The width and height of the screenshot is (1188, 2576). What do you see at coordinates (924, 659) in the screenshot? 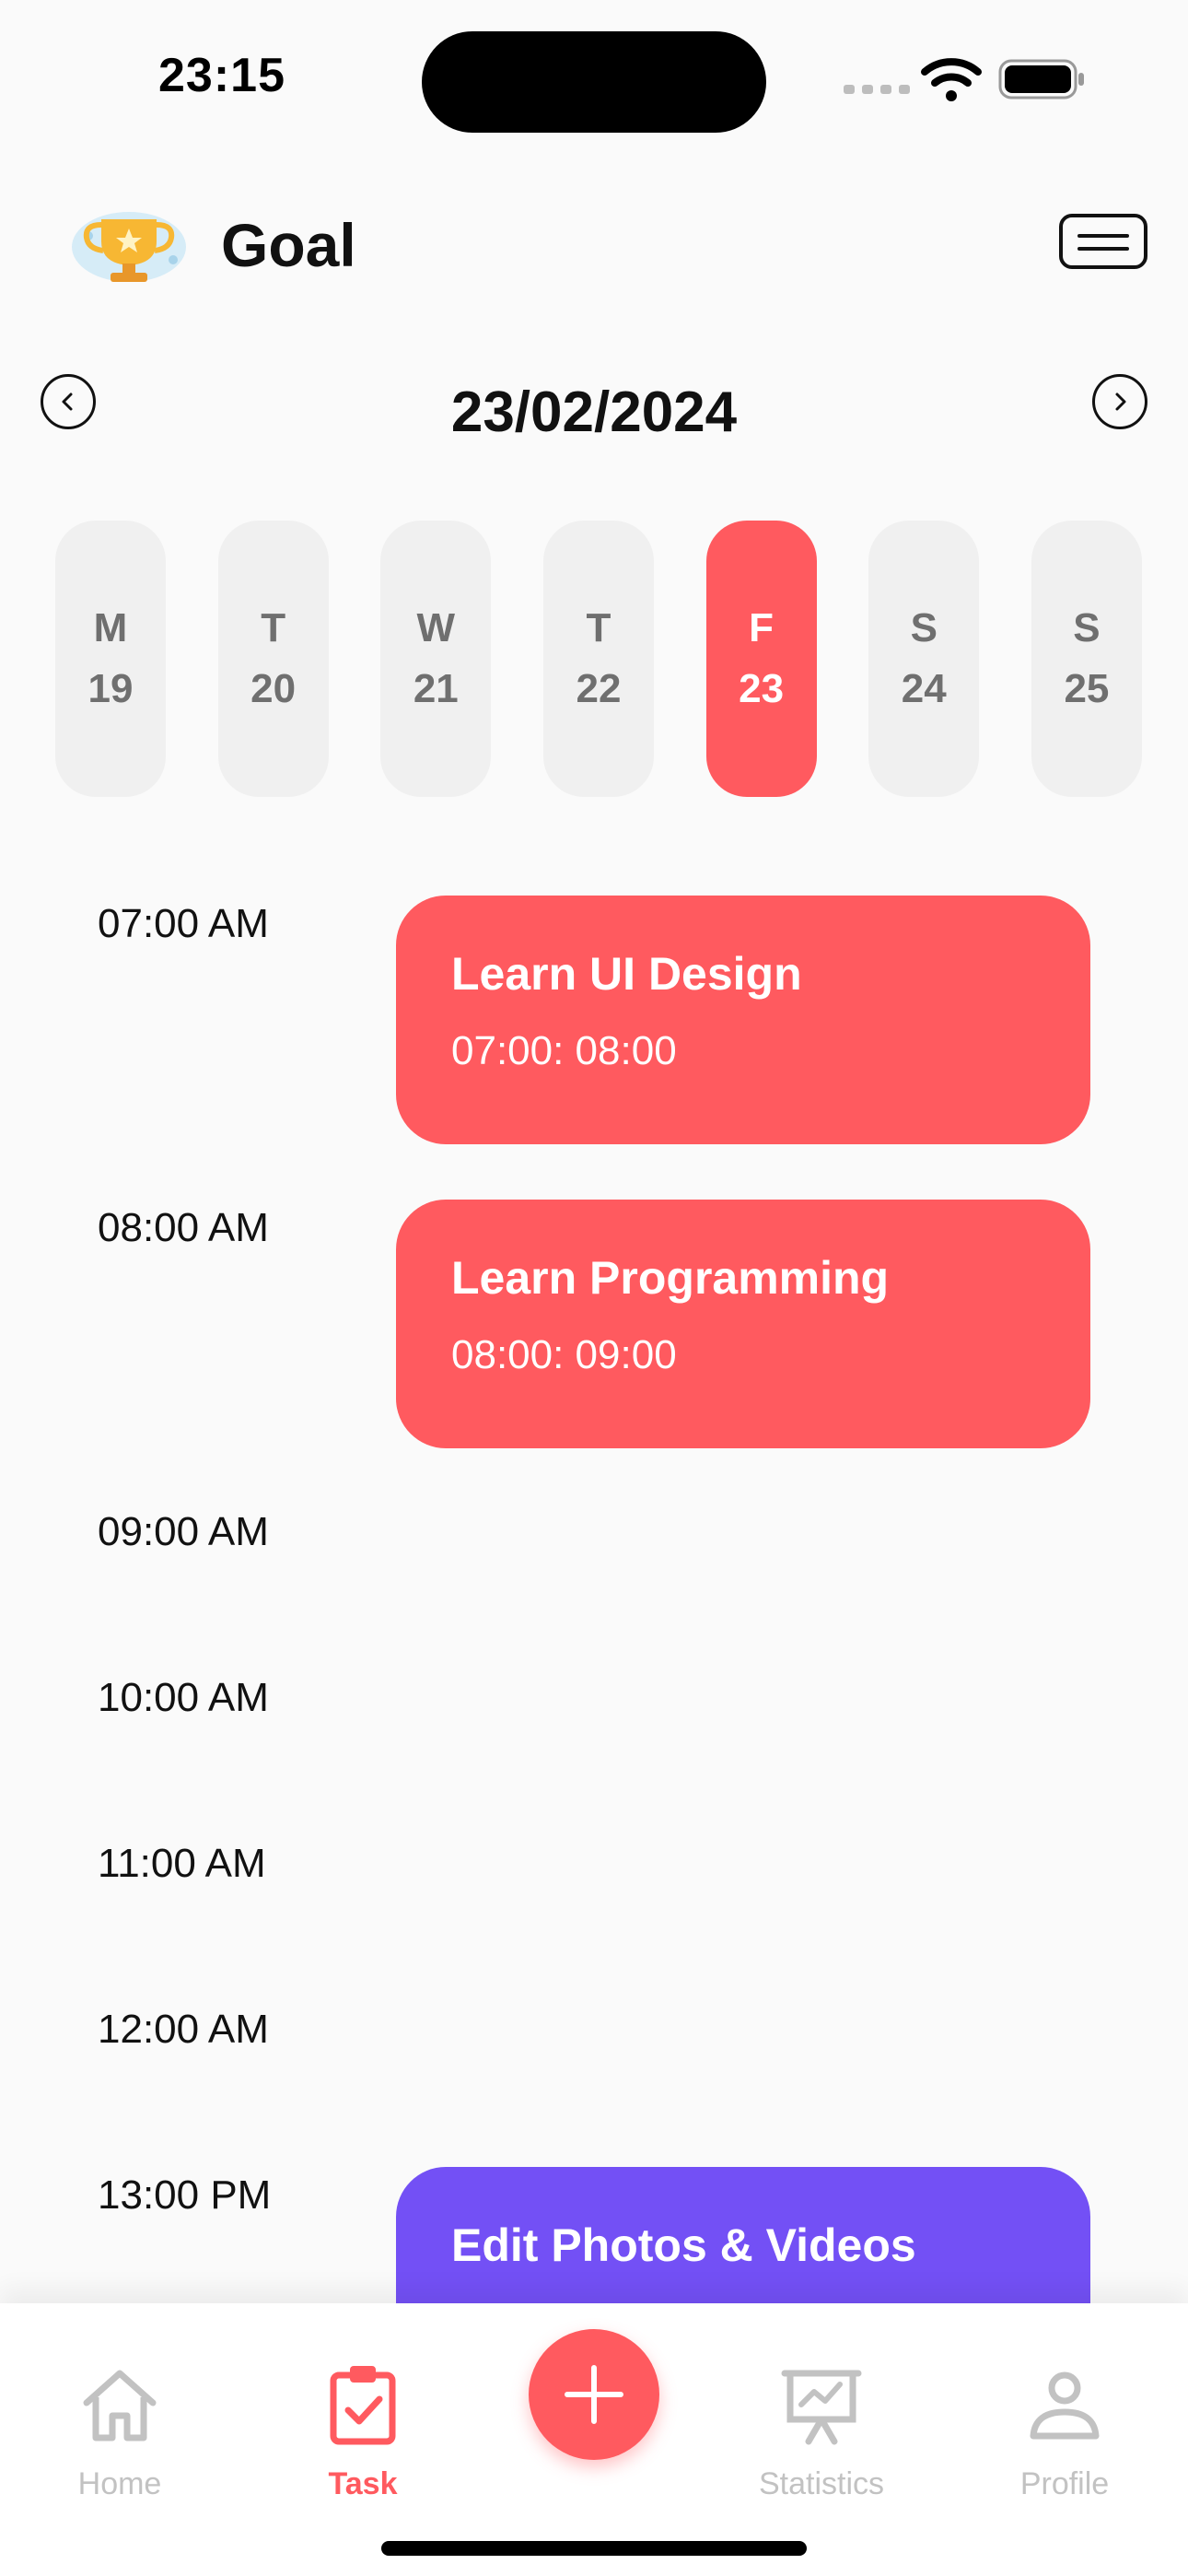
I see `day-pill-saturday: S 24` at bounding box center [924, 659].